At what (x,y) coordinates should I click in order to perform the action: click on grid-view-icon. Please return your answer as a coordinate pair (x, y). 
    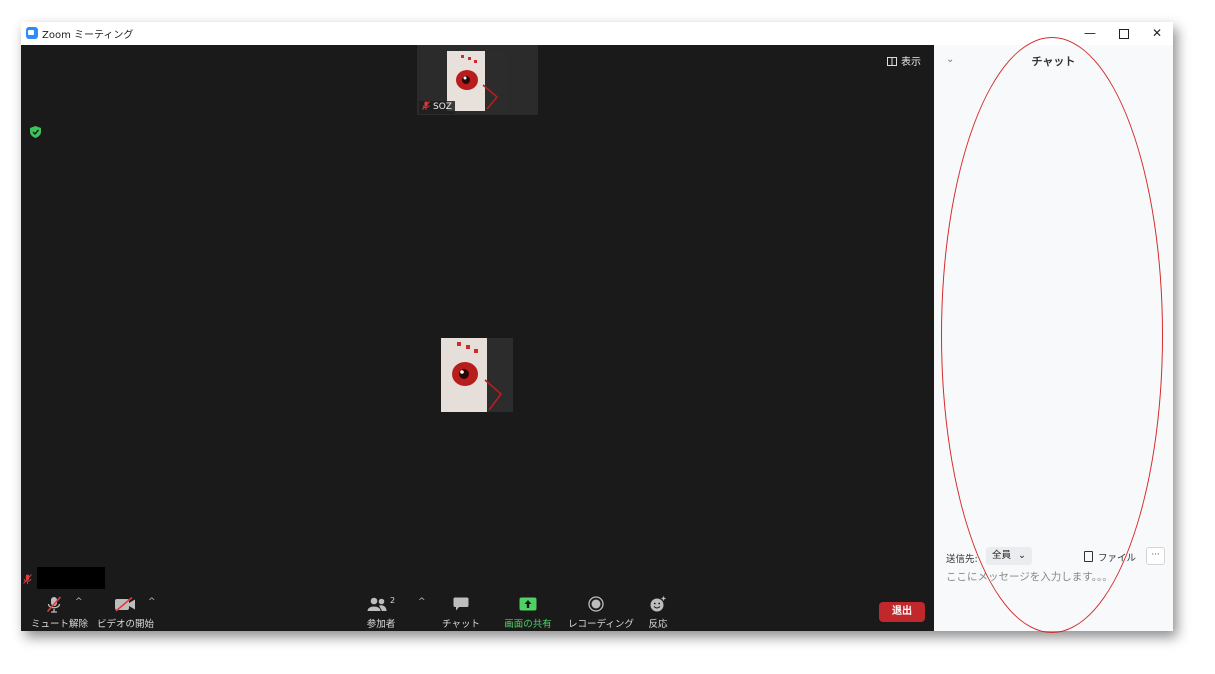
    Looking at the image, I should click on (892, 61).